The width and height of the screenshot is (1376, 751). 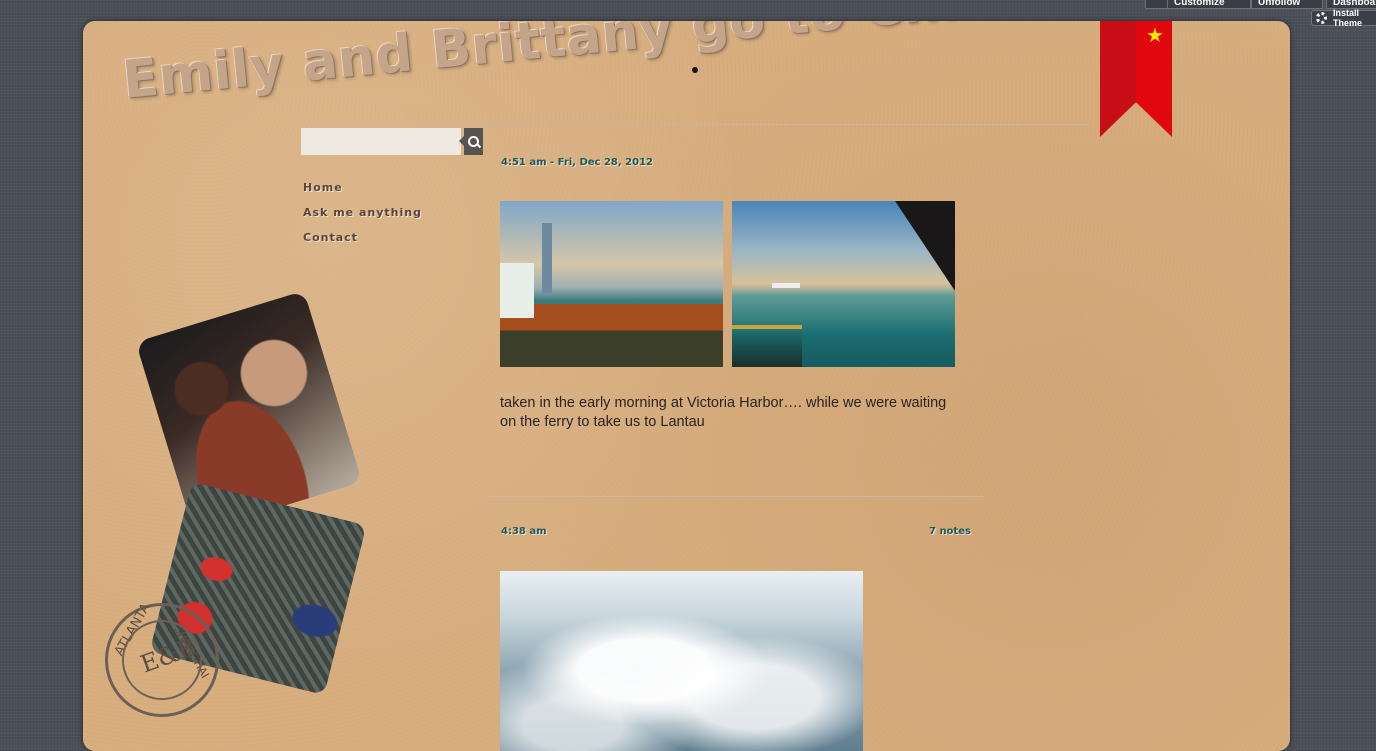 What do you see at coordinates (767, 346) in the screenshot?
I see `photo-rail` at bounding box center [767, 346].